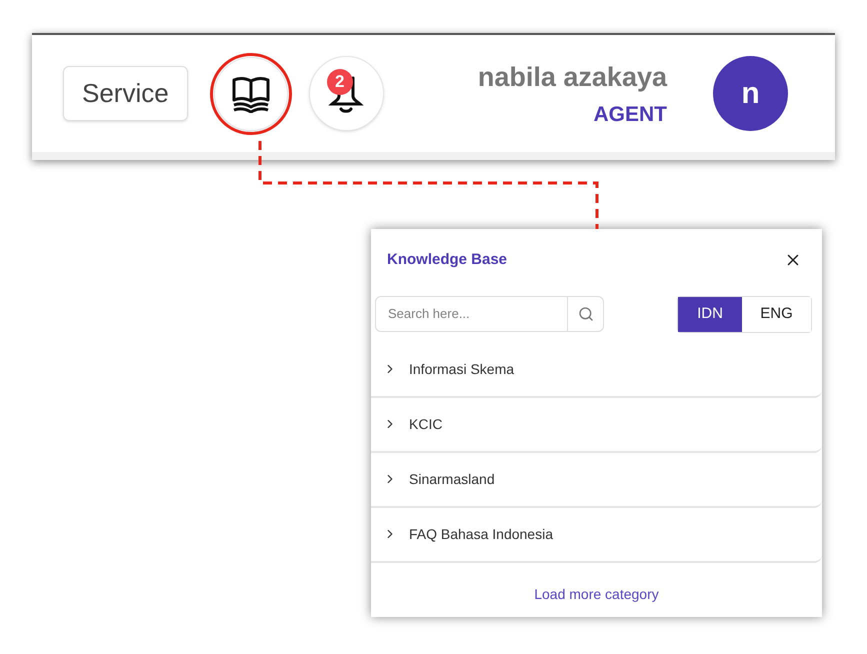 The width and height of the screenshot is (867, 654). Describe the element at coordinates (710, 314) in the screenshot. I see `language-tab: IDN` at that location.